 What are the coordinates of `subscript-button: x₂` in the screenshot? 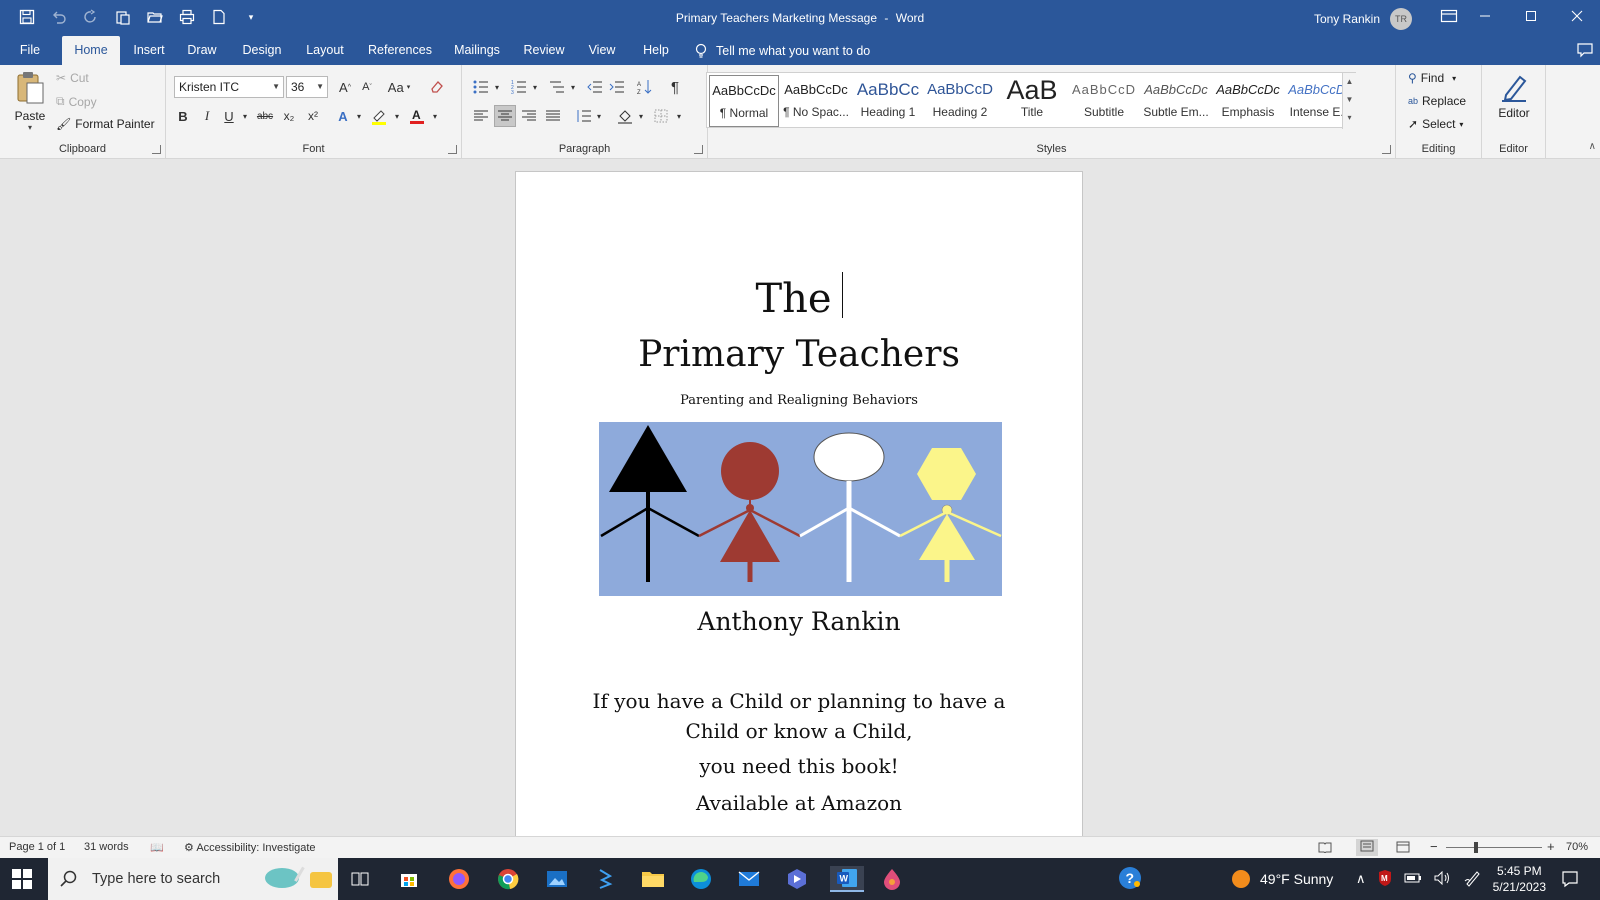 It's located at (289, 116).